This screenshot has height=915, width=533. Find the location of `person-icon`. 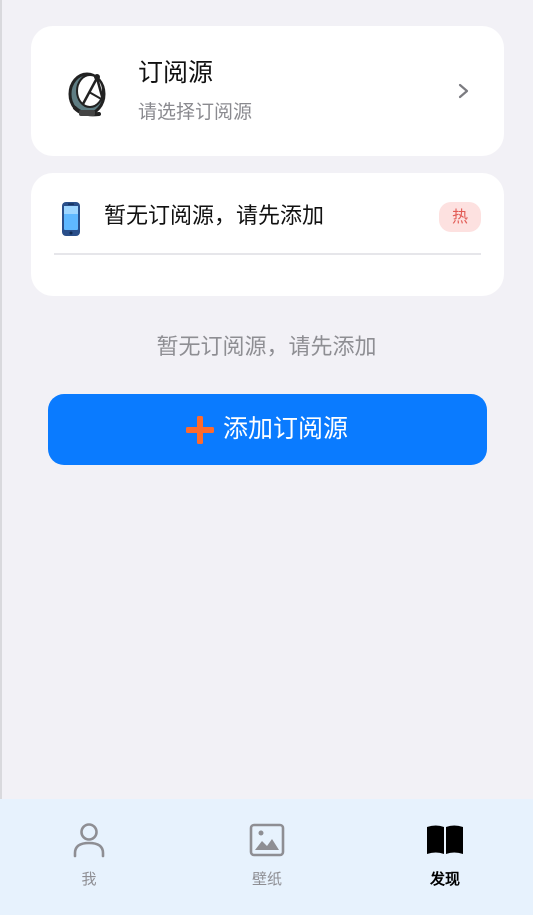

person-icon is located at coordinates (89, 840).